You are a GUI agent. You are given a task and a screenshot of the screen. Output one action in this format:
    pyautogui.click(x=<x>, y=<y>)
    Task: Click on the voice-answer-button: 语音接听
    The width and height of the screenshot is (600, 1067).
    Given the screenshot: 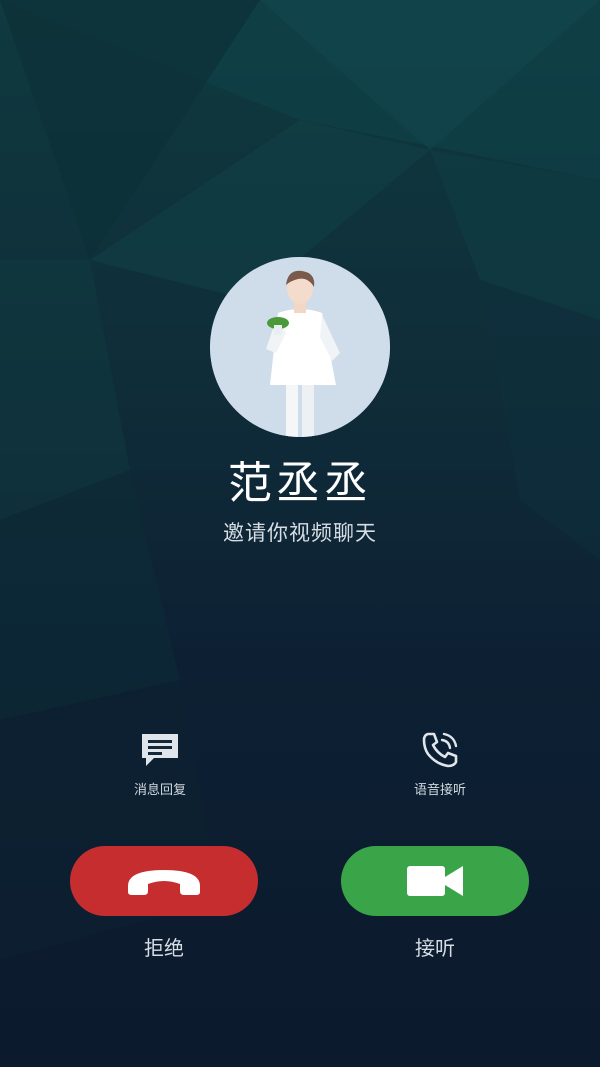 What is the action you would take?
    pyautogui.click(x=440, y=764)
    